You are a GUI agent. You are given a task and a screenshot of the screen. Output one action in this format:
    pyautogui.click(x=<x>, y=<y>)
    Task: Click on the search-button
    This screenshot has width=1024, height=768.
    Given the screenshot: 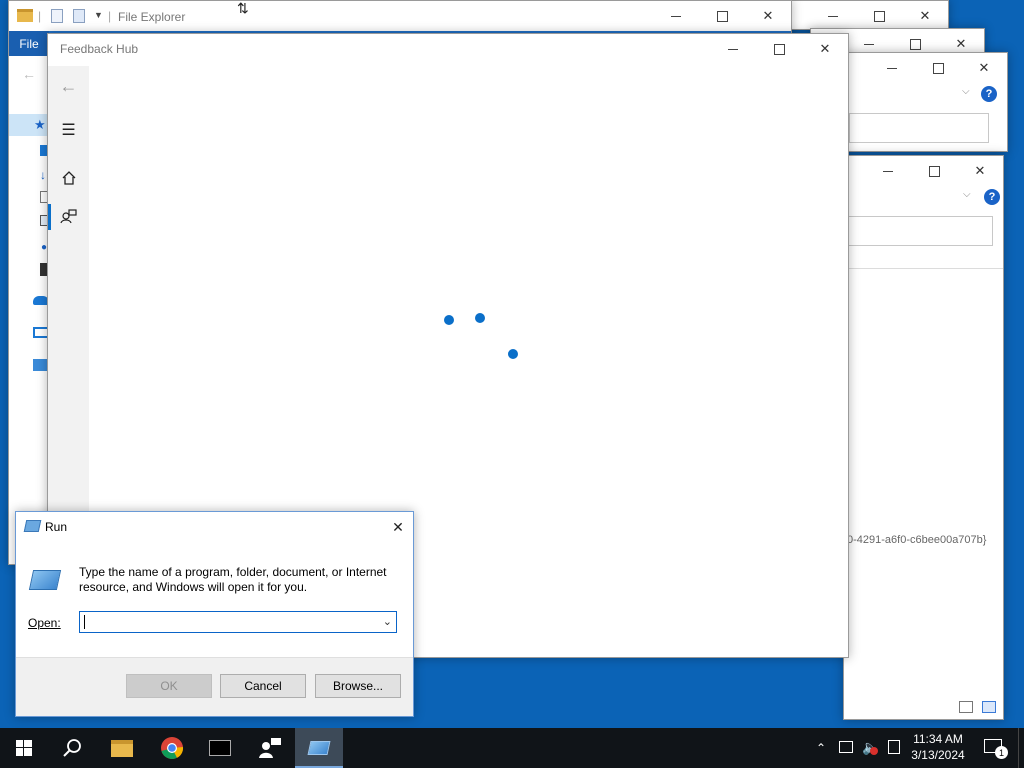 What is the action you would take?
    pyautogui.click(x=72, y=748)
    